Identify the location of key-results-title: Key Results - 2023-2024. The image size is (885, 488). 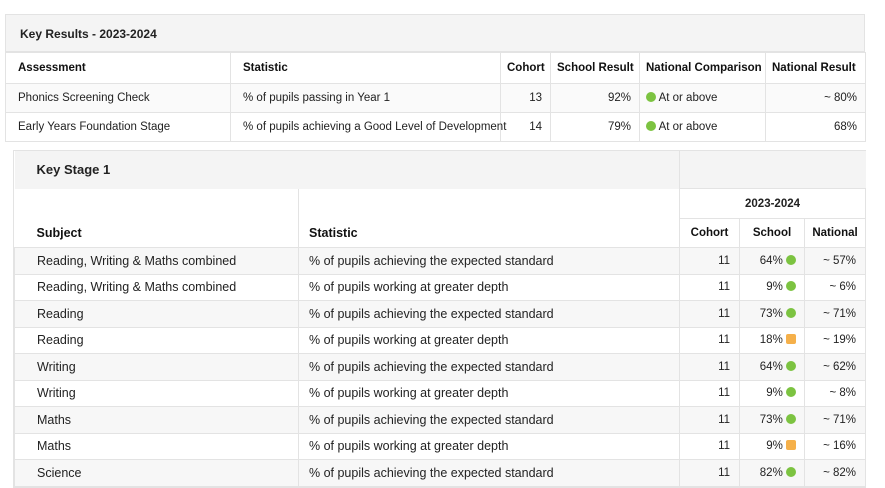
(435, 33).